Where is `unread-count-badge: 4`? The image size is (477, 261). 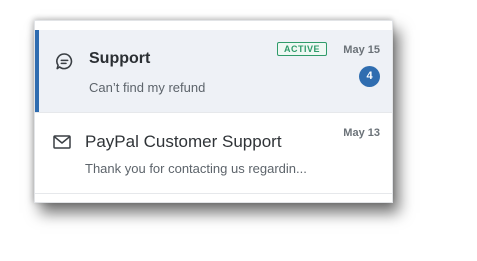 unread-count-badge: 4 is located at coordinates (369, 76).